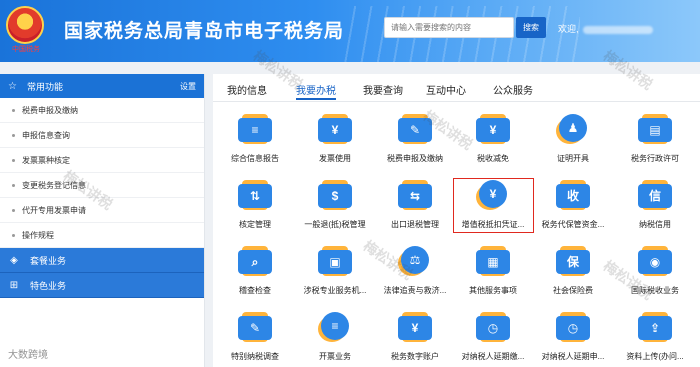 This screenshot has height=367, width=700. What do you see at coordinates (415, 196) in the screenshot?
I see `icon-glyph: ⇆` at bounding box center [415, 196].